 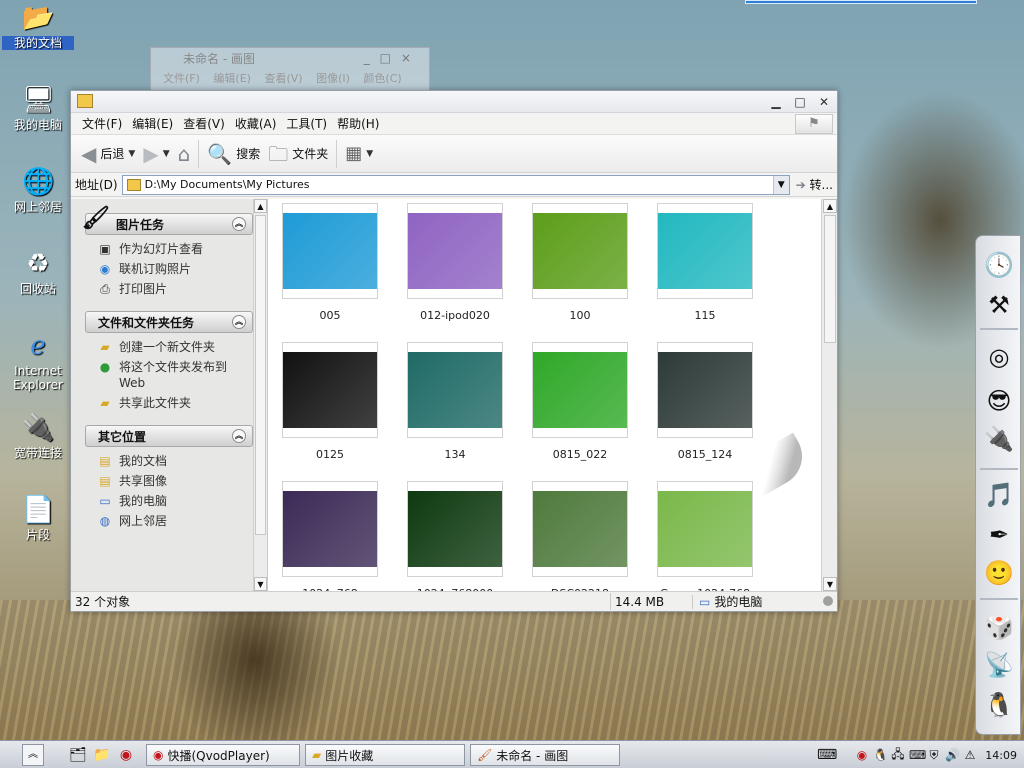 What do you see at coordinates (705, 540) in the screenshot?
I see `thumbnail-item: Green-1024-768` at bounding box center [705, 540].